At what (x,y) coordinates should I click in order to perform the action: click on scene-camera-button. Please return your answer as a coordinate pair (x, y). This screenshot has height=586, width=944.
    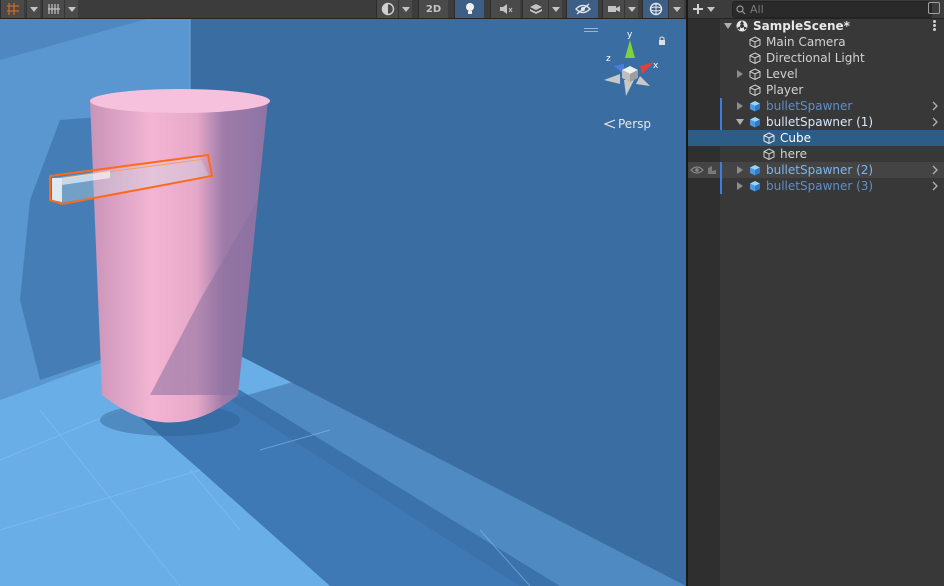
    Looking at the image, I should click on (613, 9).